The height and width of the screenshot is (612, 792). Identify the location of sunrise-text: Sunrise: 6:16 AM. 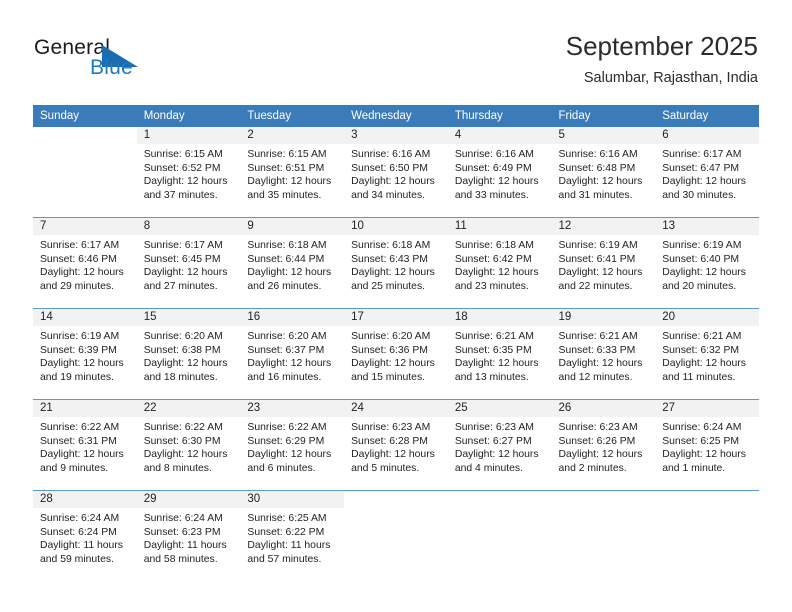
(391, 154).